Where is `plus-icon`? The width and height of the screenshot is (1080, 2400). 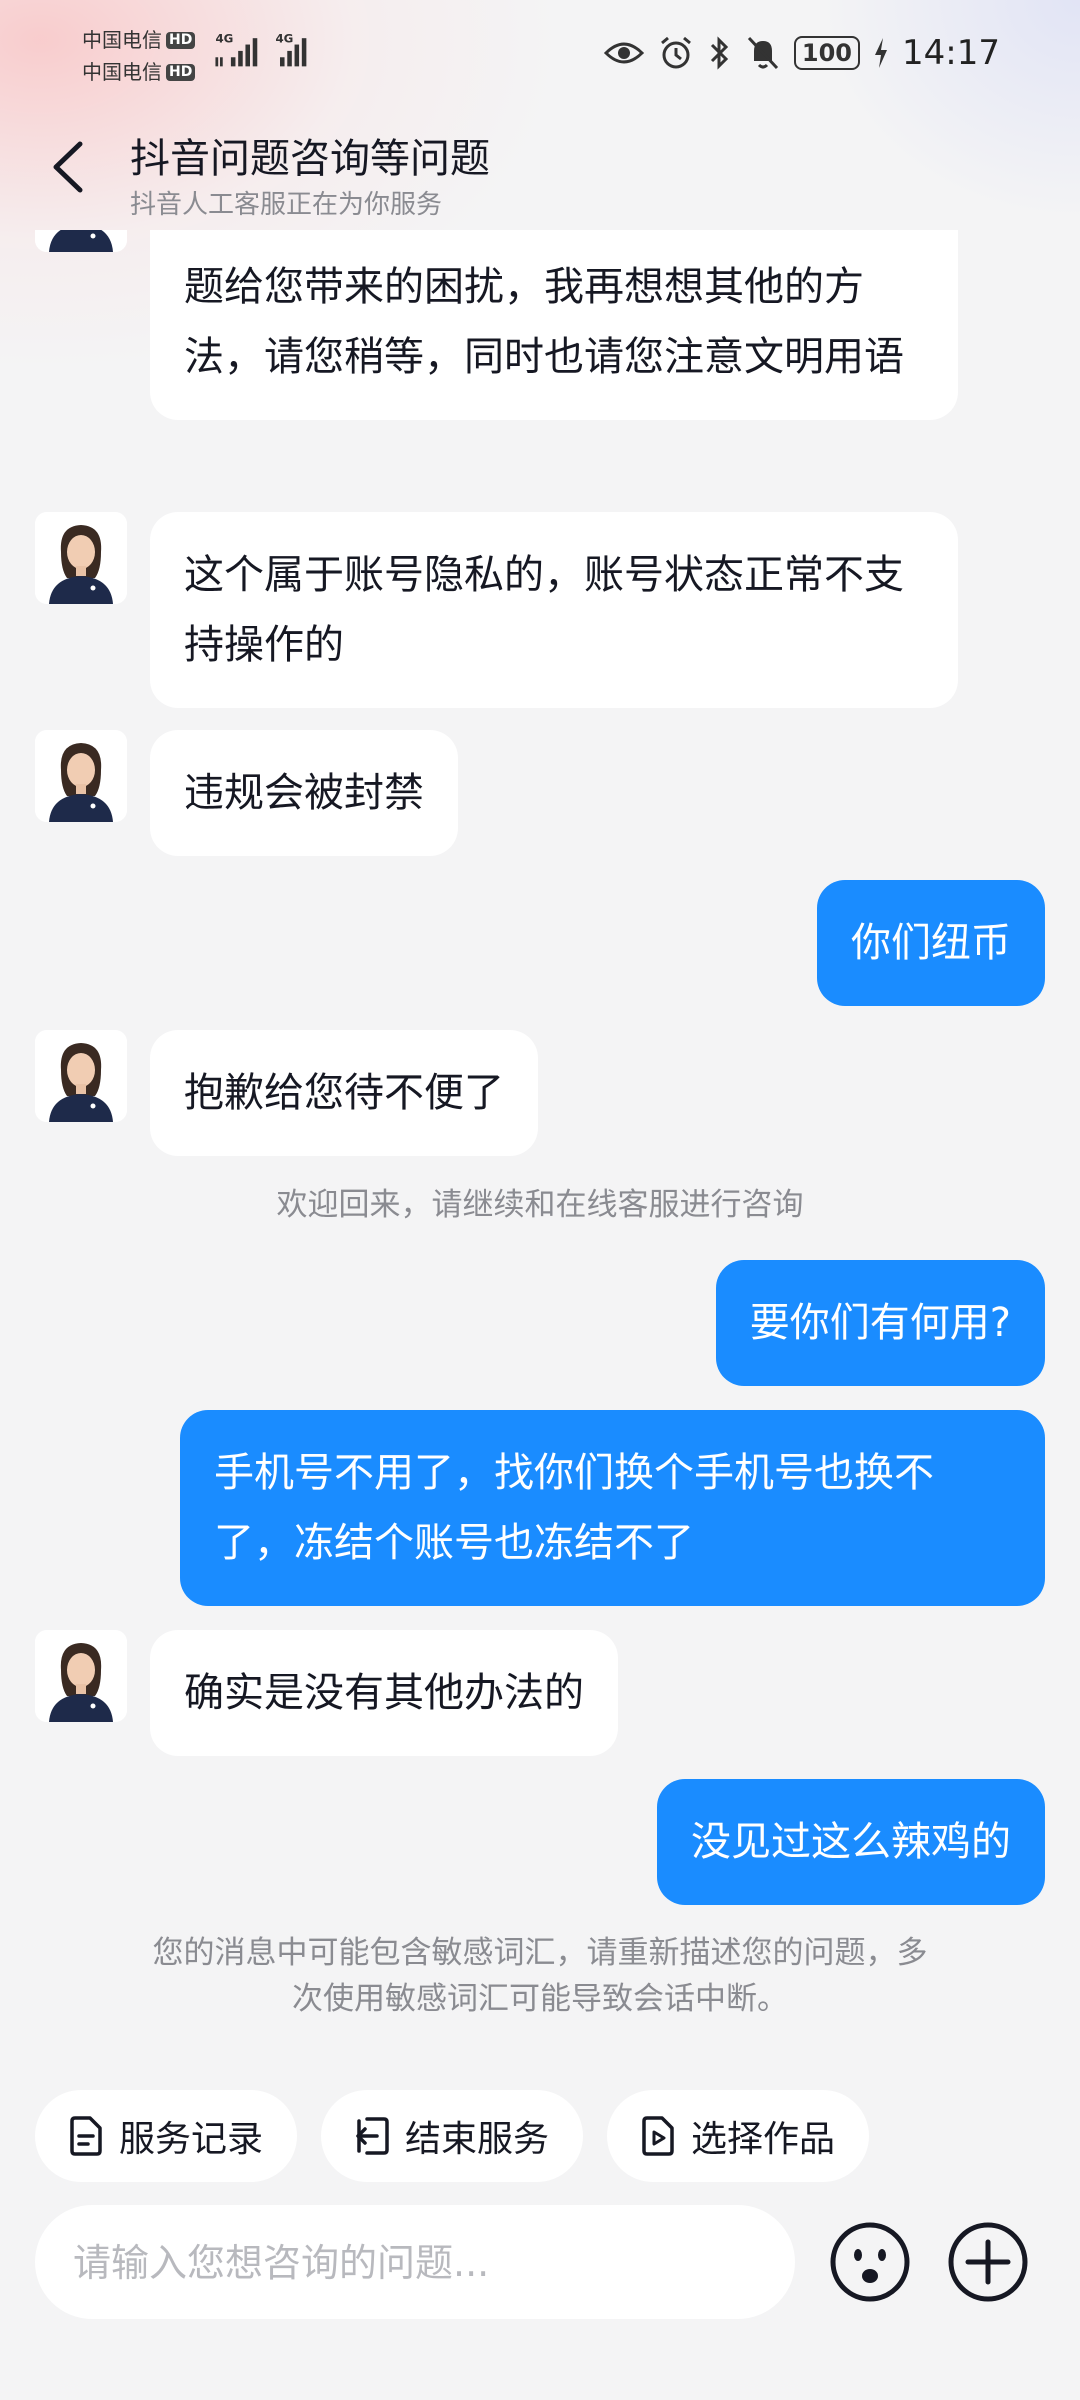
plus-icon is located at coordinates (988, 2262).